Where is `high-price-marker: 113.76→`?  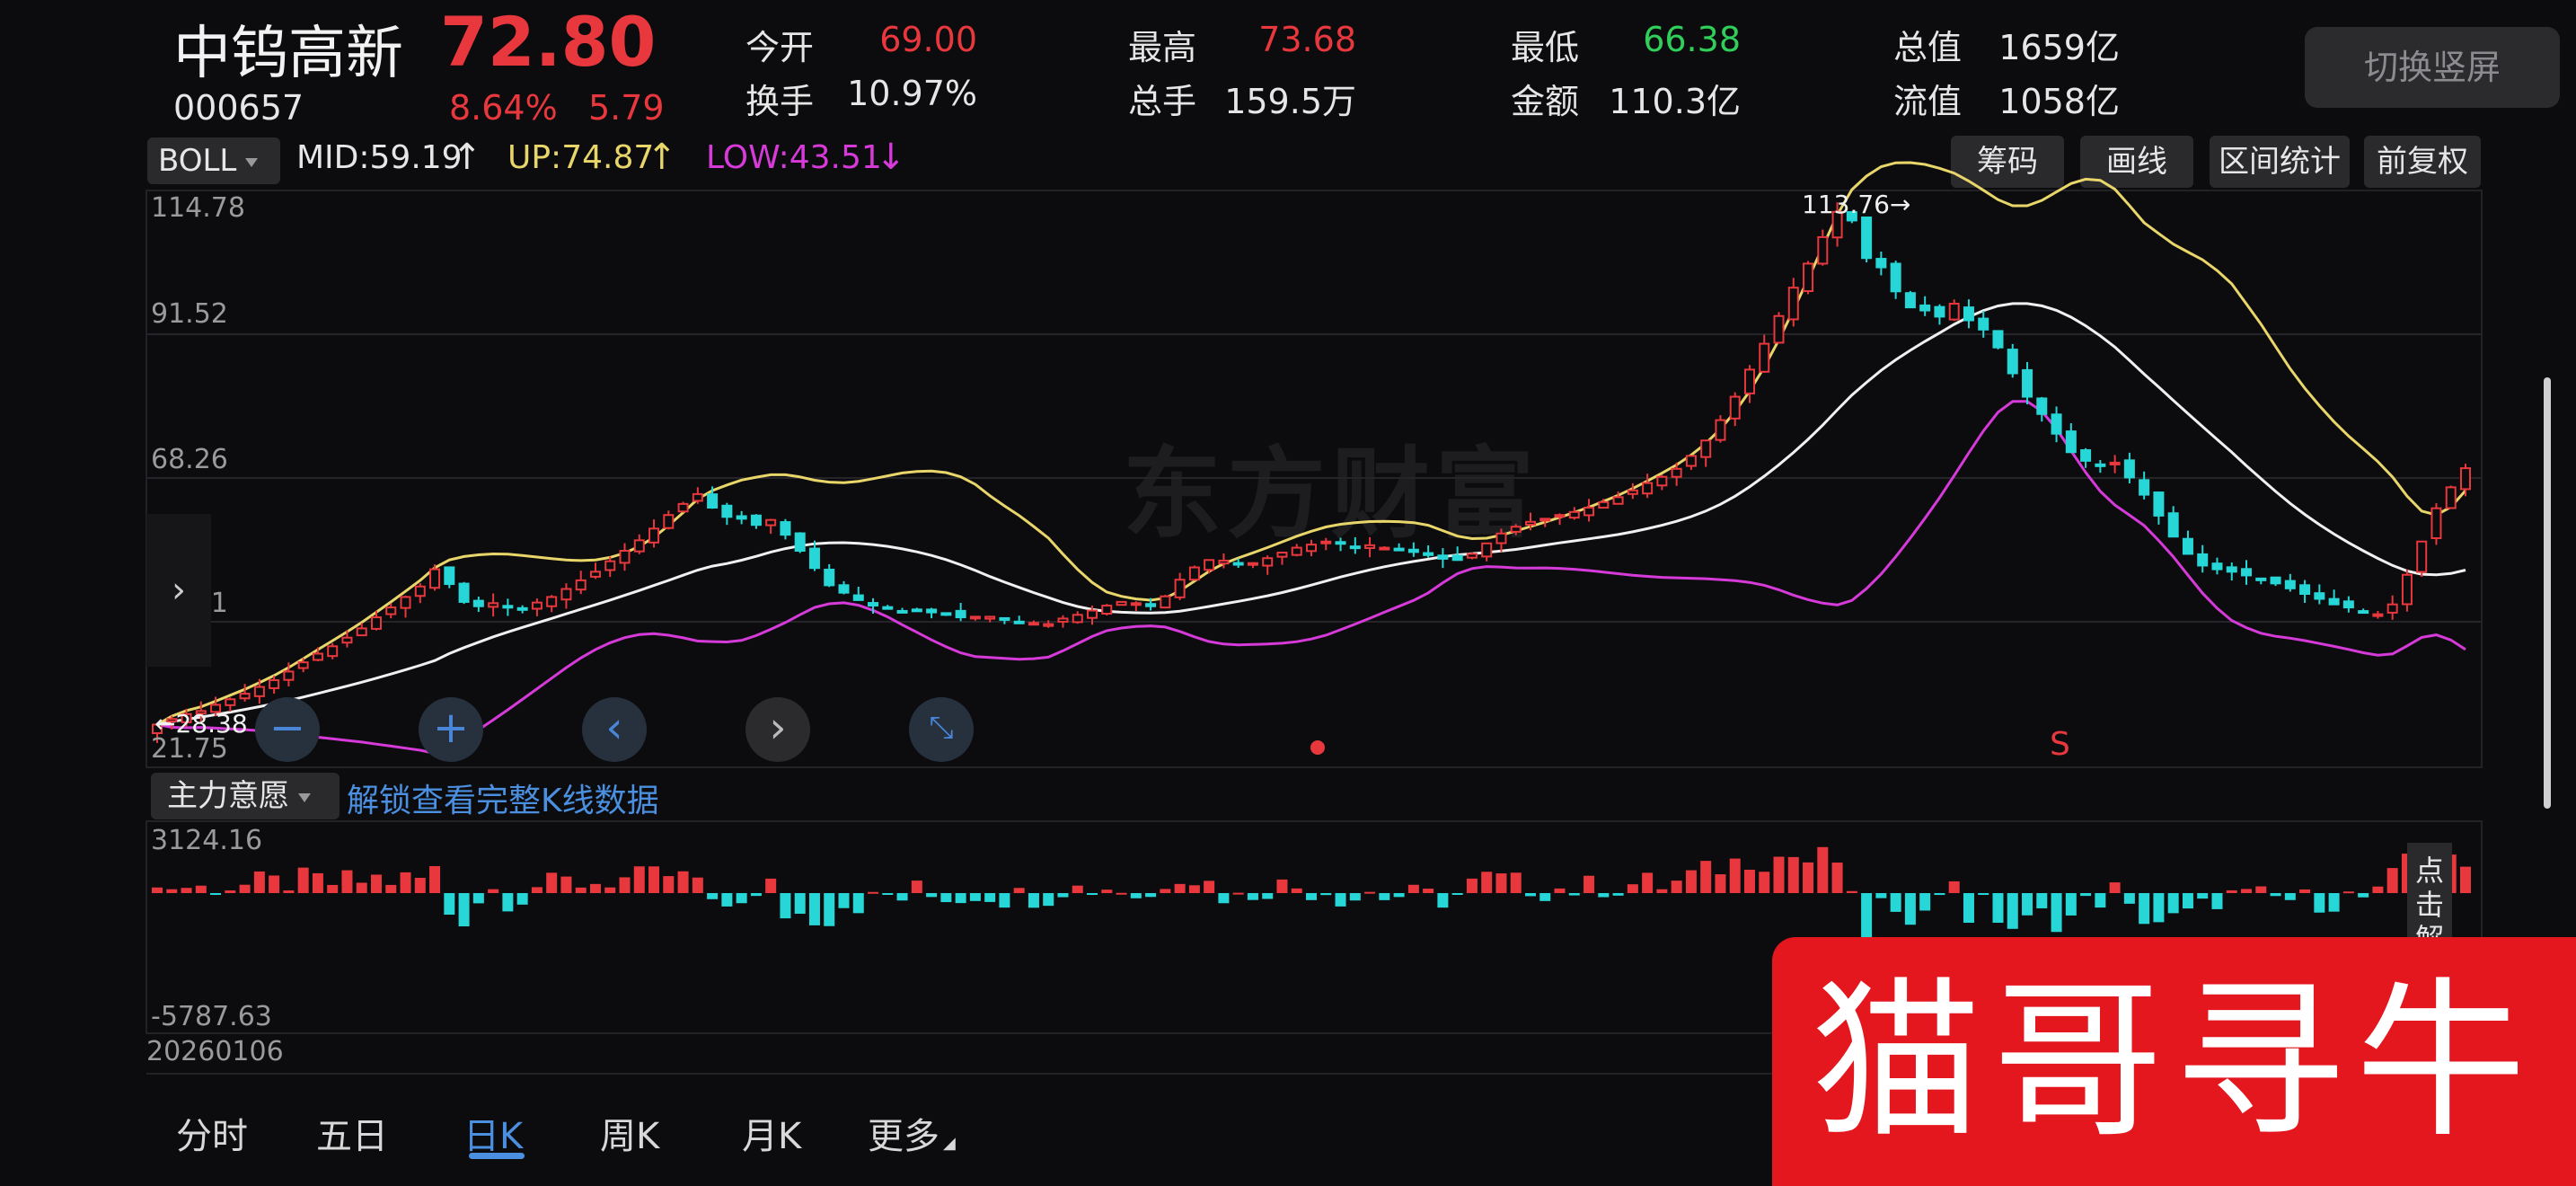 high-price-marker: 113.76→ is located at coordinates (1856, 204).